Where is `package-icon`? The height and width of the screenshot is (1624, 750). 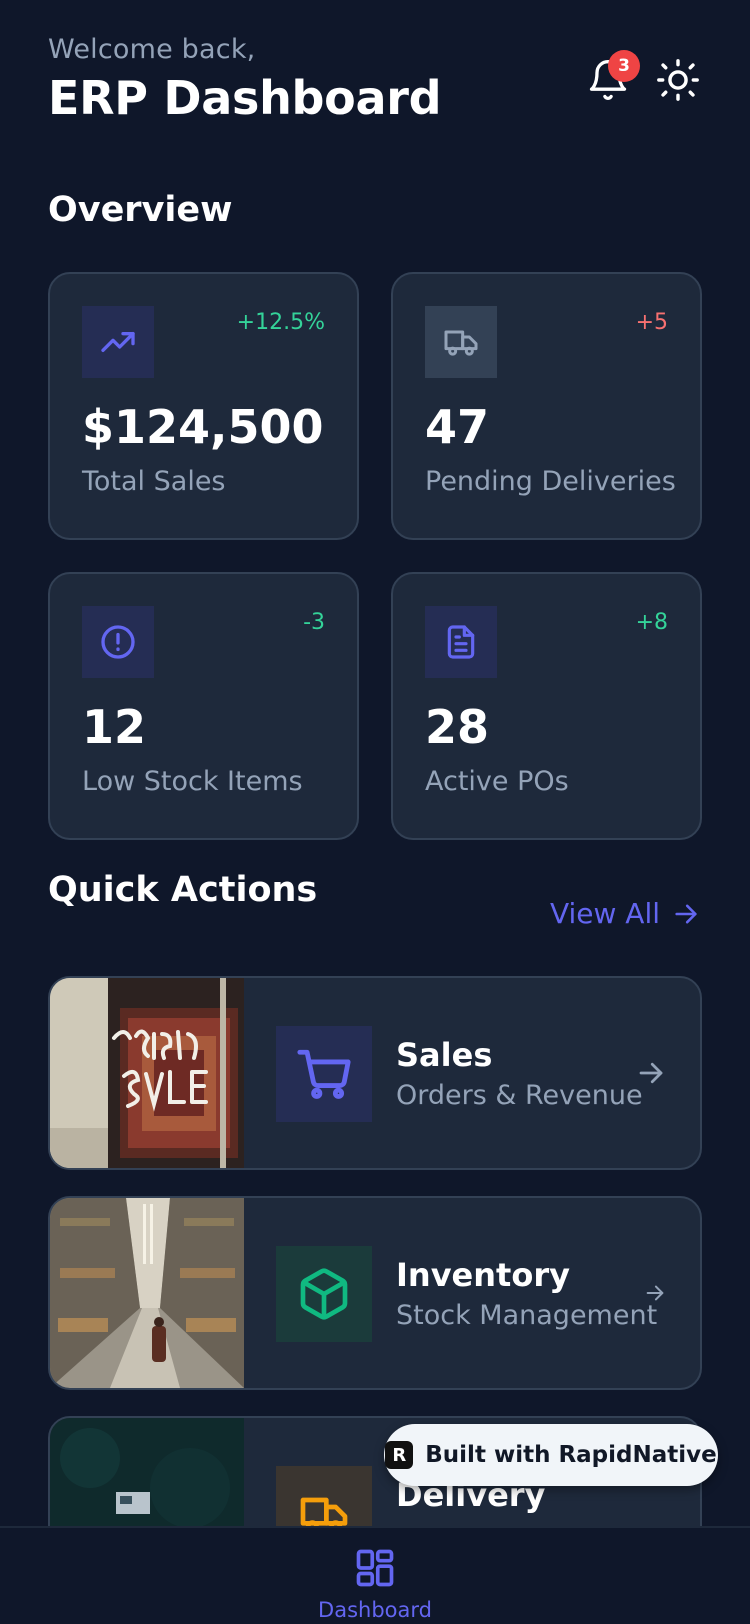 package-icon is located at coordinates (324, 1294).